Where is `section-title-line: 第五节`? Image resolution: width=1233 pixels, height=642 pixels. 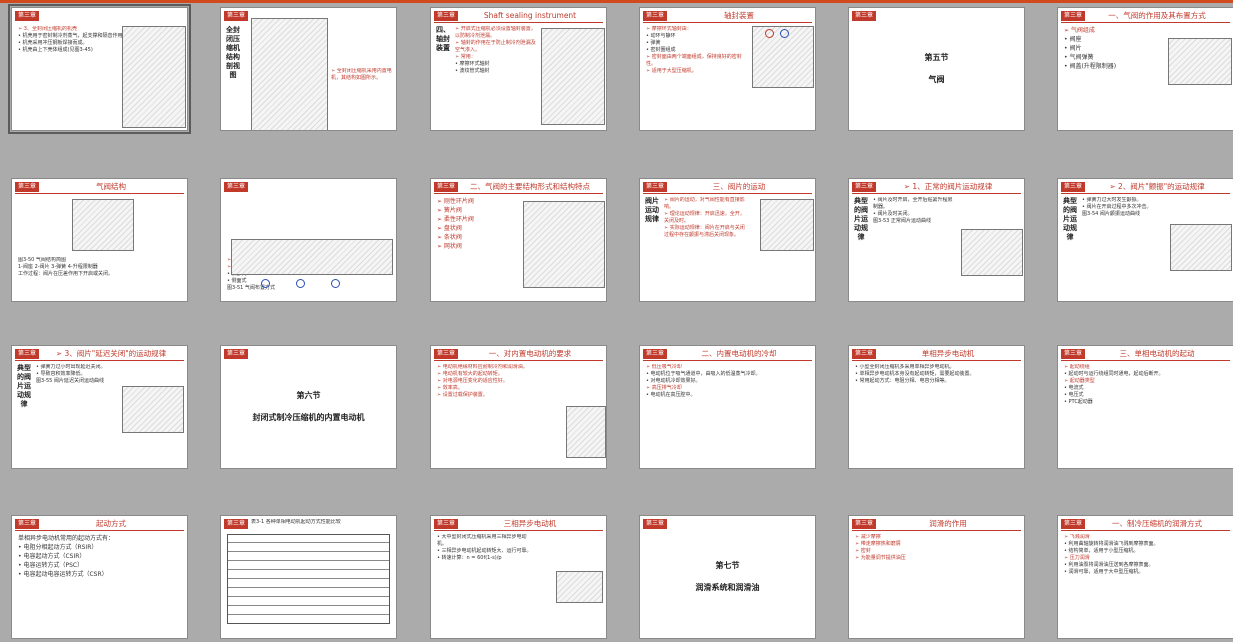 section-title-line: 第五节 is located at coordinates (936, 57).